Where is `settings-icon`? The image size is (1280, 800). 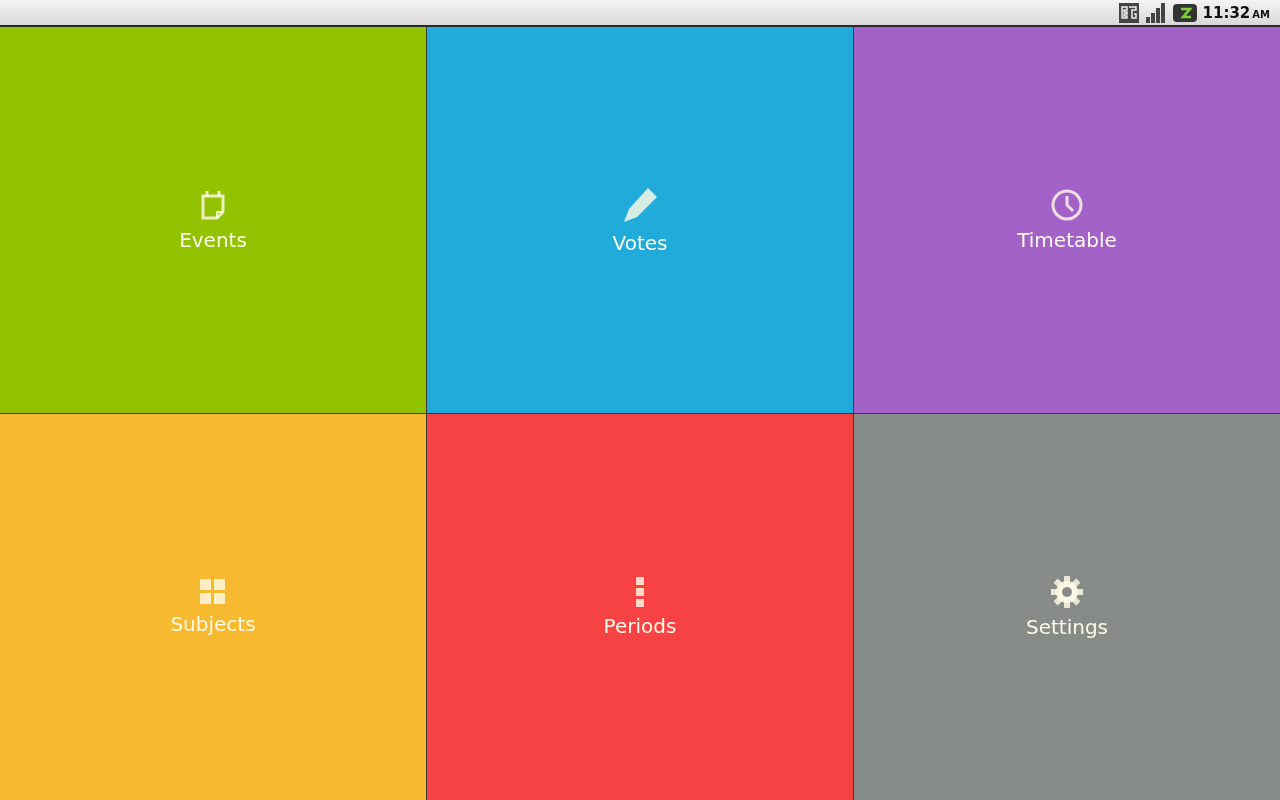
settings-icon is located at coordinates (1067, 592).